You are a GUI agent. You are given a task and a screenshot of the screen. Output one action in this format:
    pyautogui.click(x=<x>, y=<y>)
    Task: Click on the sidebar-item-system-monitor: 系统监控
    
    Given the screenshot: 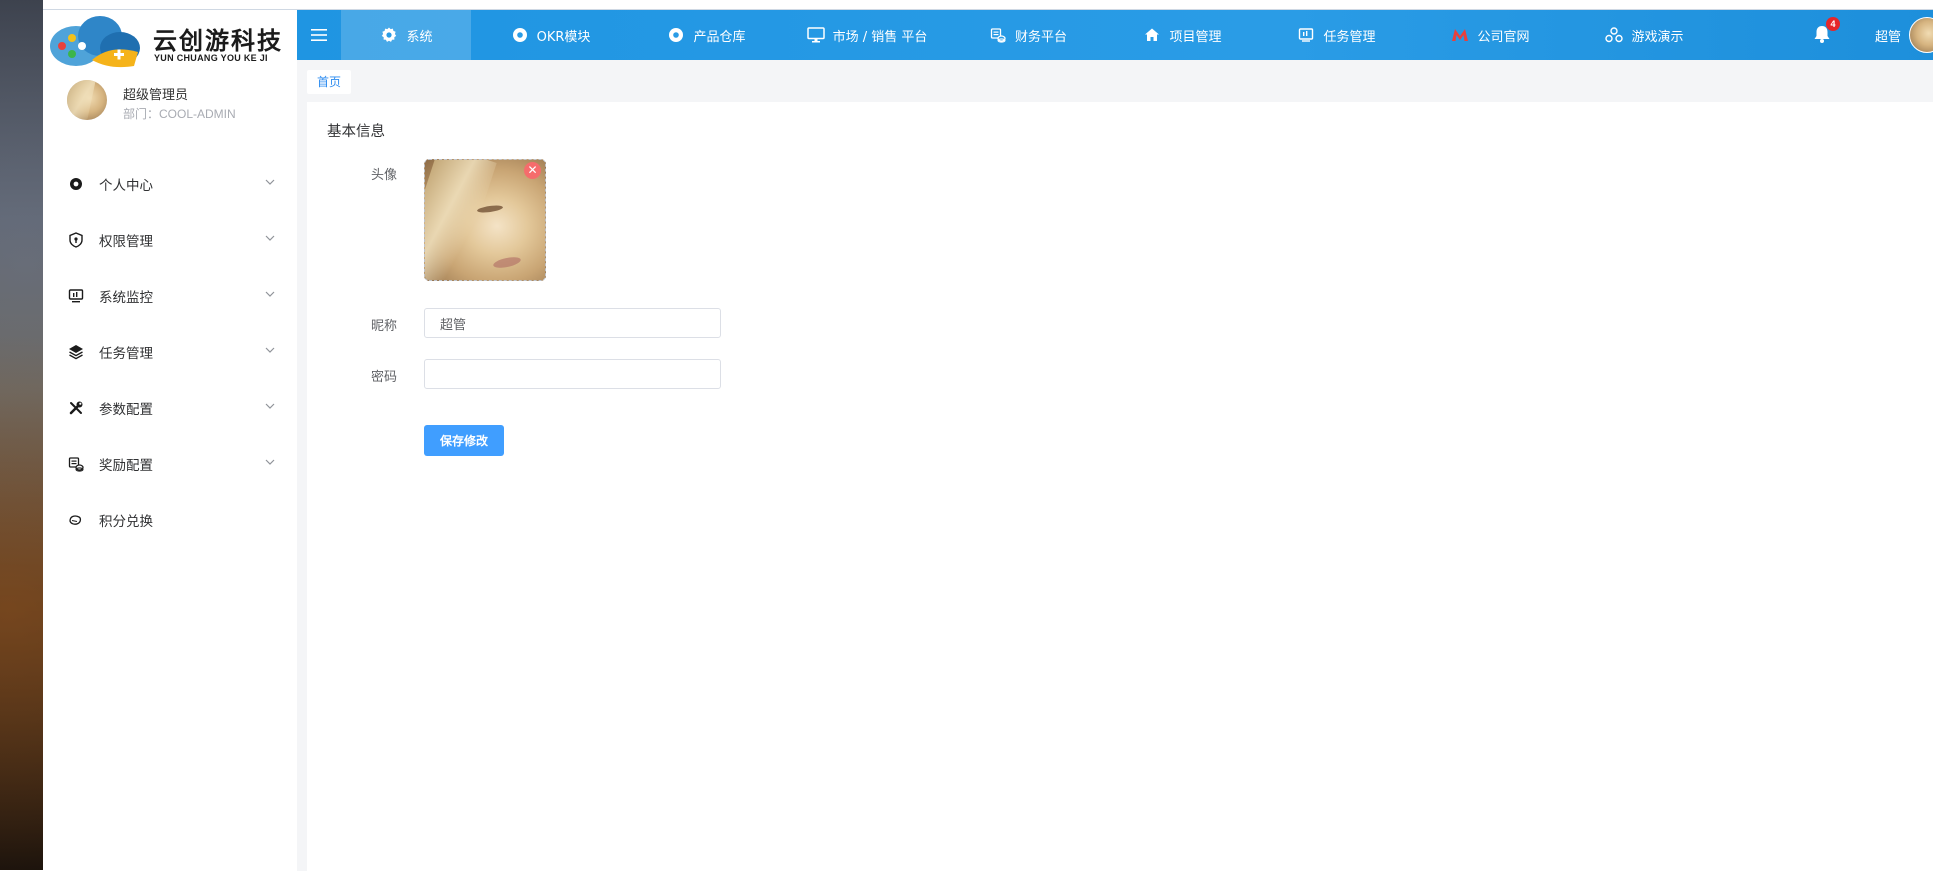 What is the action you would take?
    pyautogui.click(x=170, y=296)
    